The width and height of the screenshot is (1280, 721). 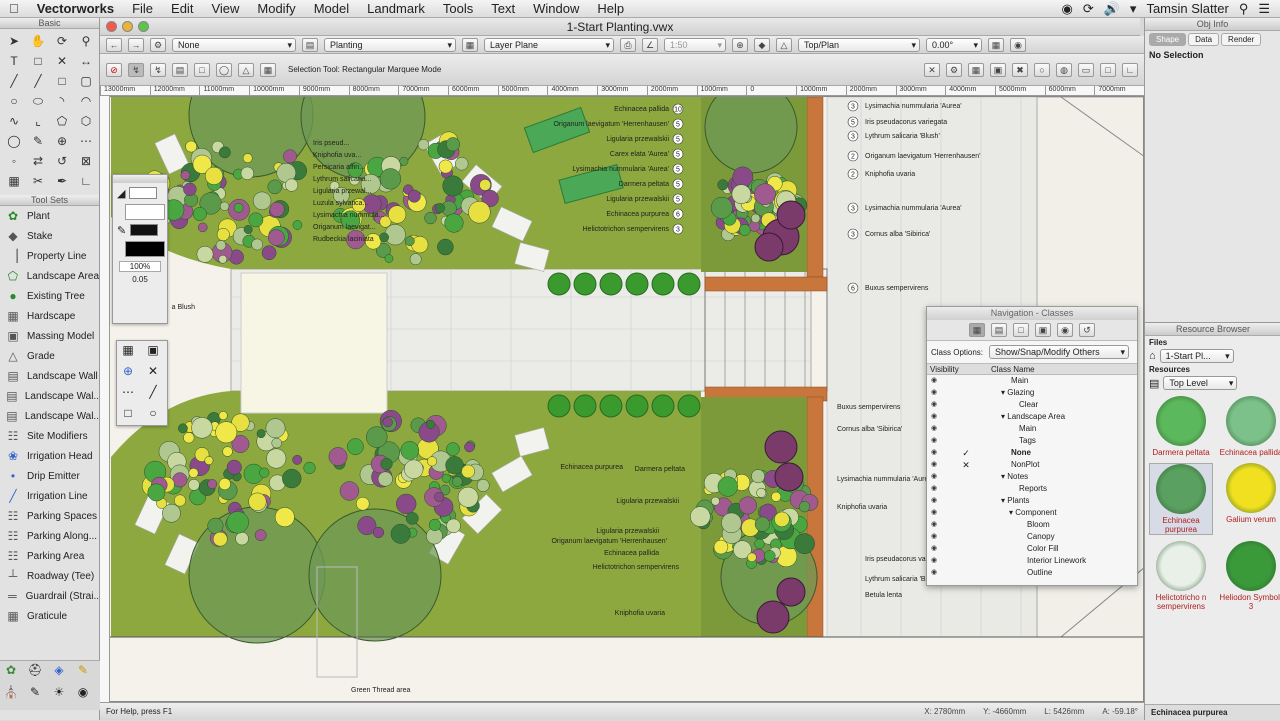 I want to click on class-row: ◉ Canopy, so click(x=1032, y=537).